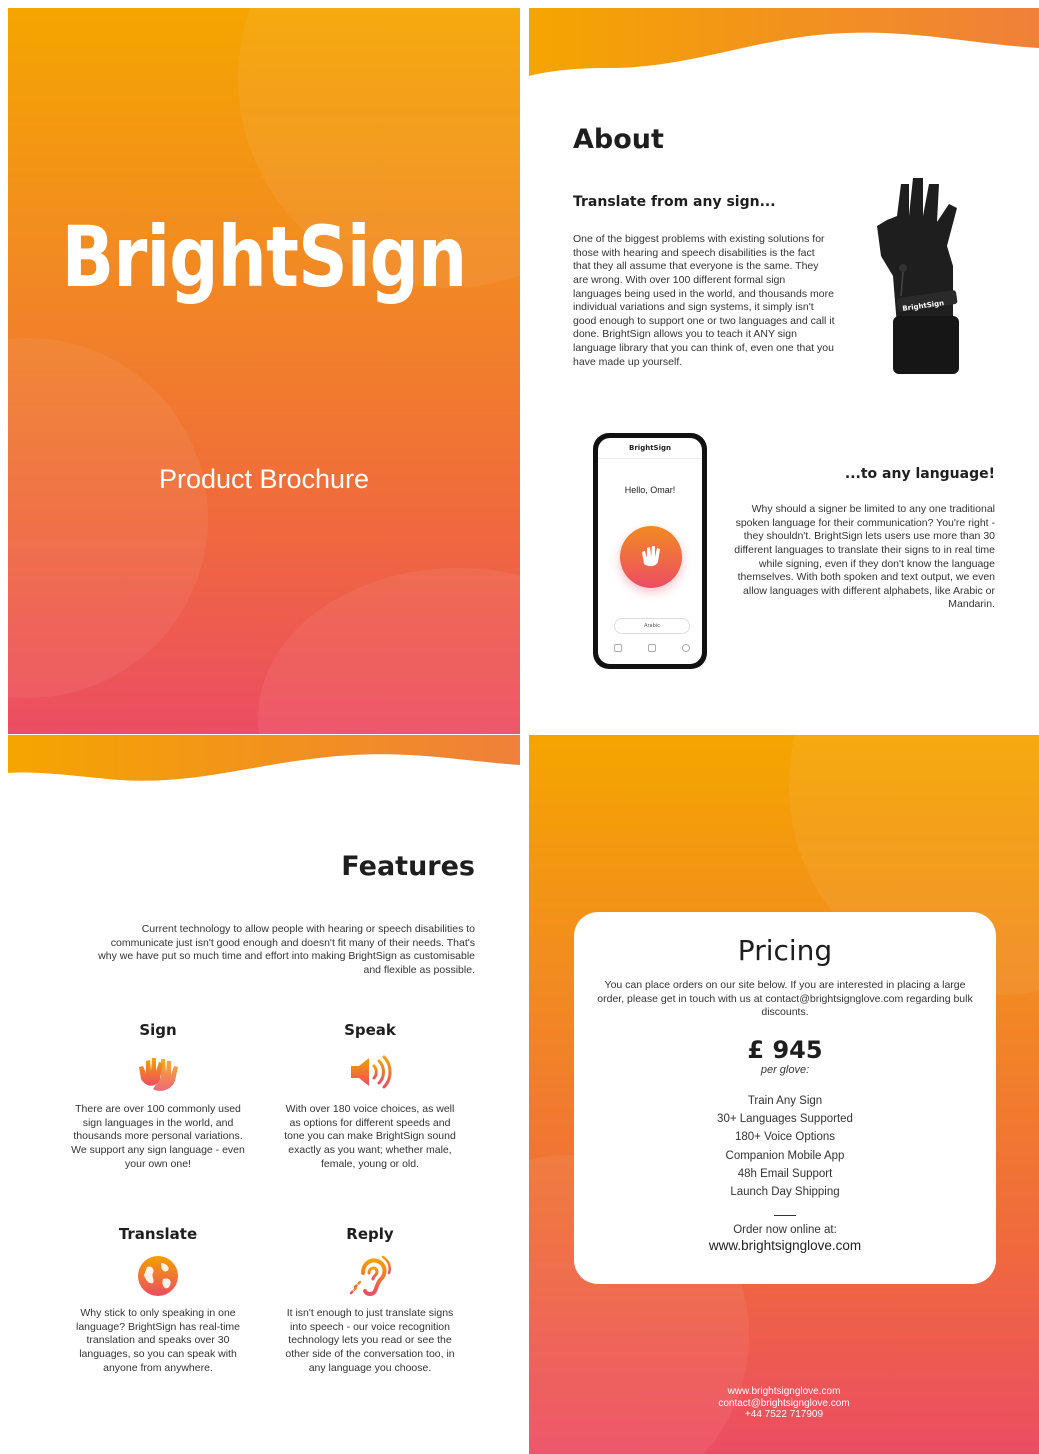 This screenshot has height=1454, width=1039. What do you see at coordinates (618, 139) in the screenshot?
I see `about-heading: About` at bounding box center [618, 139].